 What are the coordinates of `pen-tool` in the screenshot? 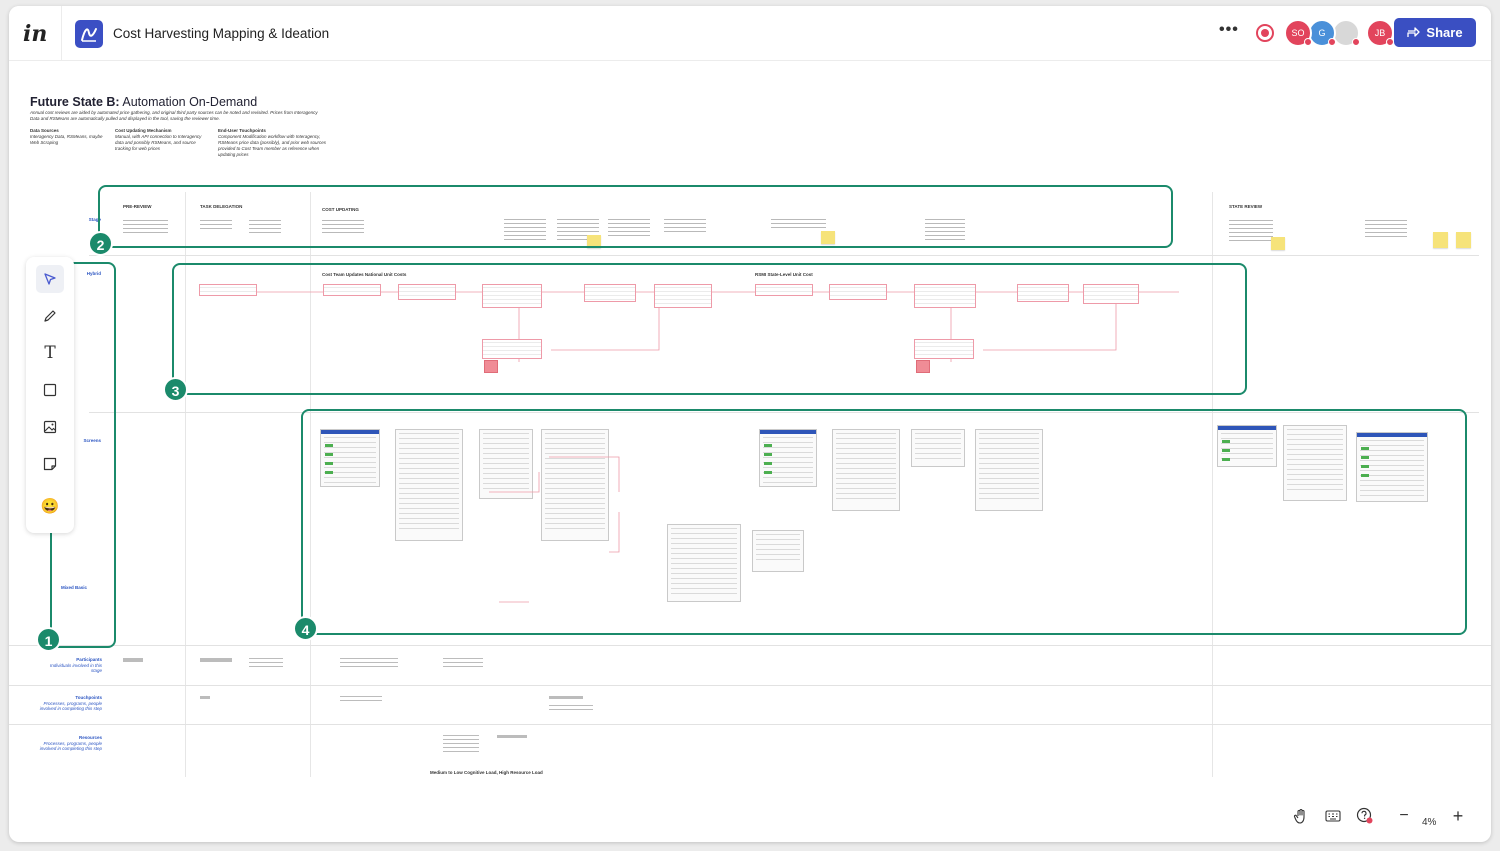 It's located at (50, 316).